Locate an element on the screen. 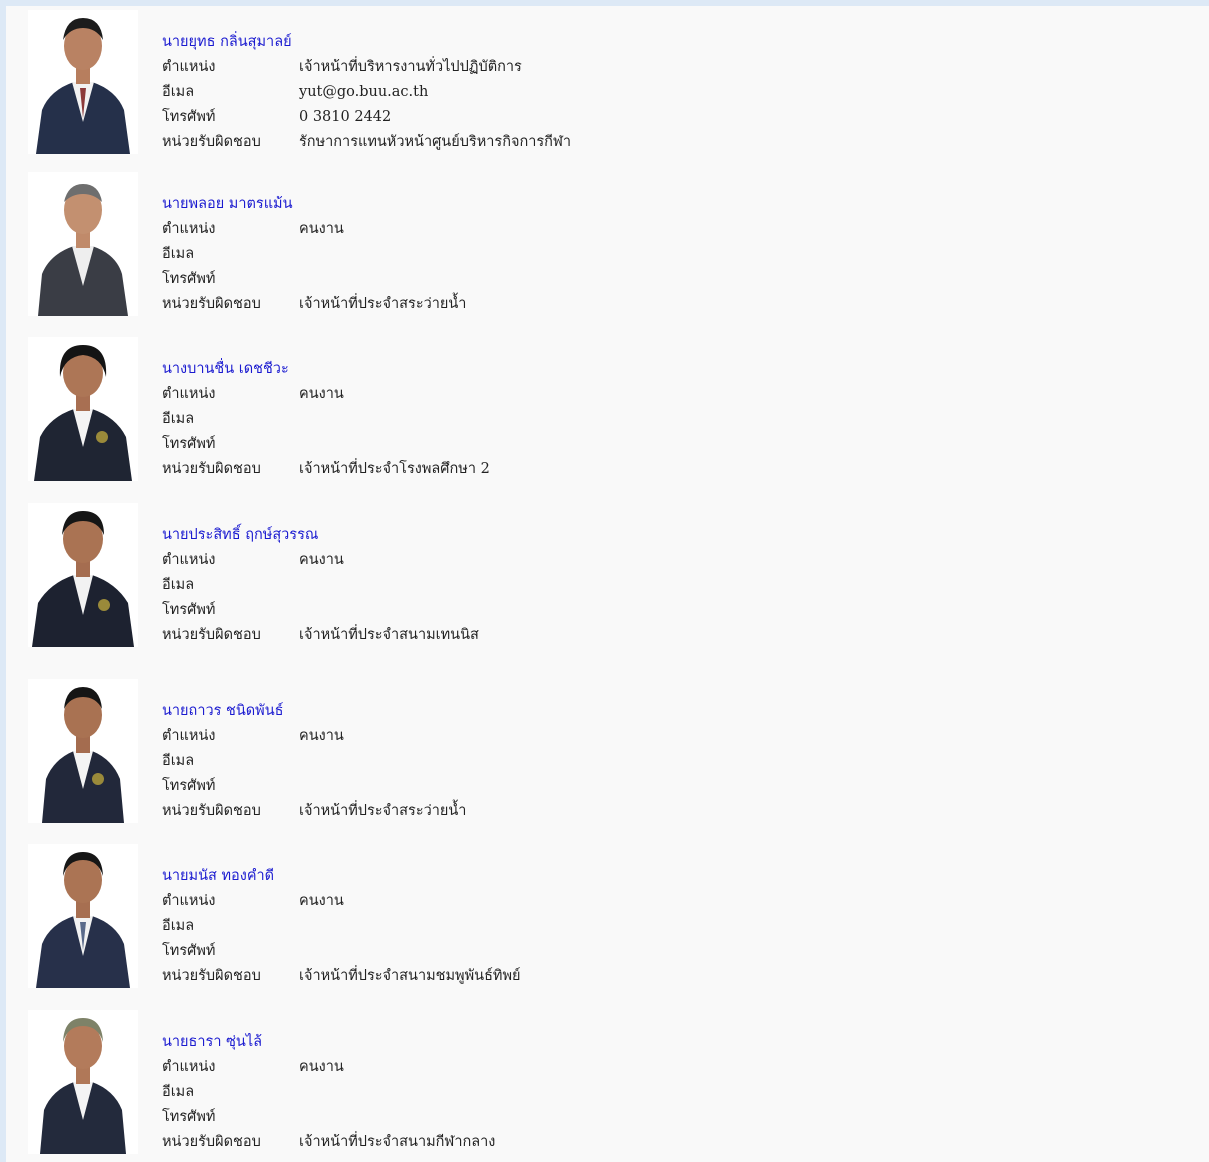 Image resolution: width=1209 pixels, height=1162 pixels. phone-value: 0 3810 2442 is located at coordinates (345, 117).